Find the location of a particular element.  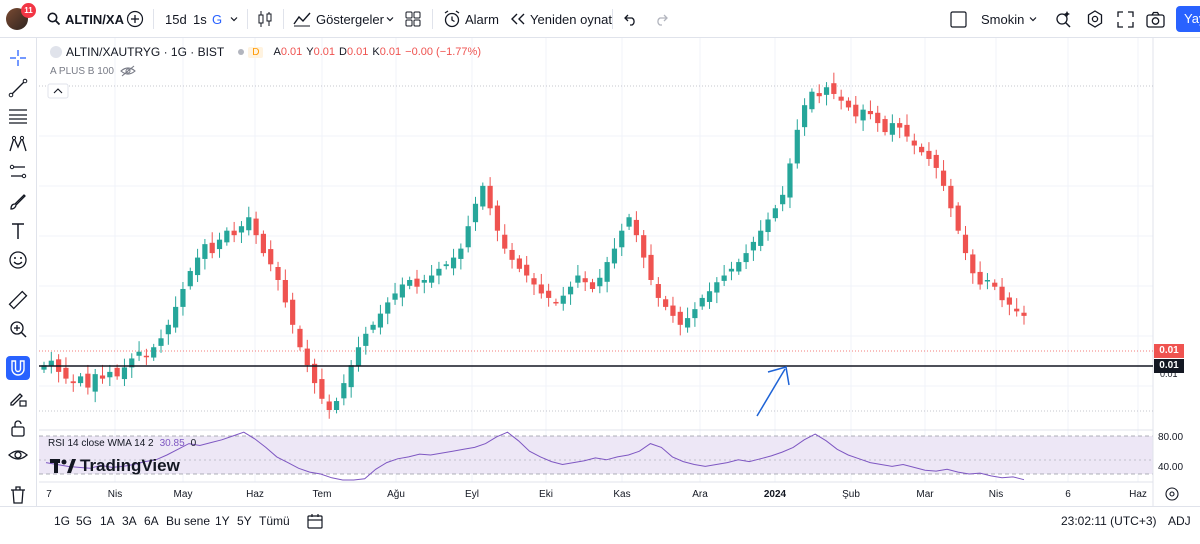

crosshair-price-label: 0.01 is located at coordinates (1169, 366).